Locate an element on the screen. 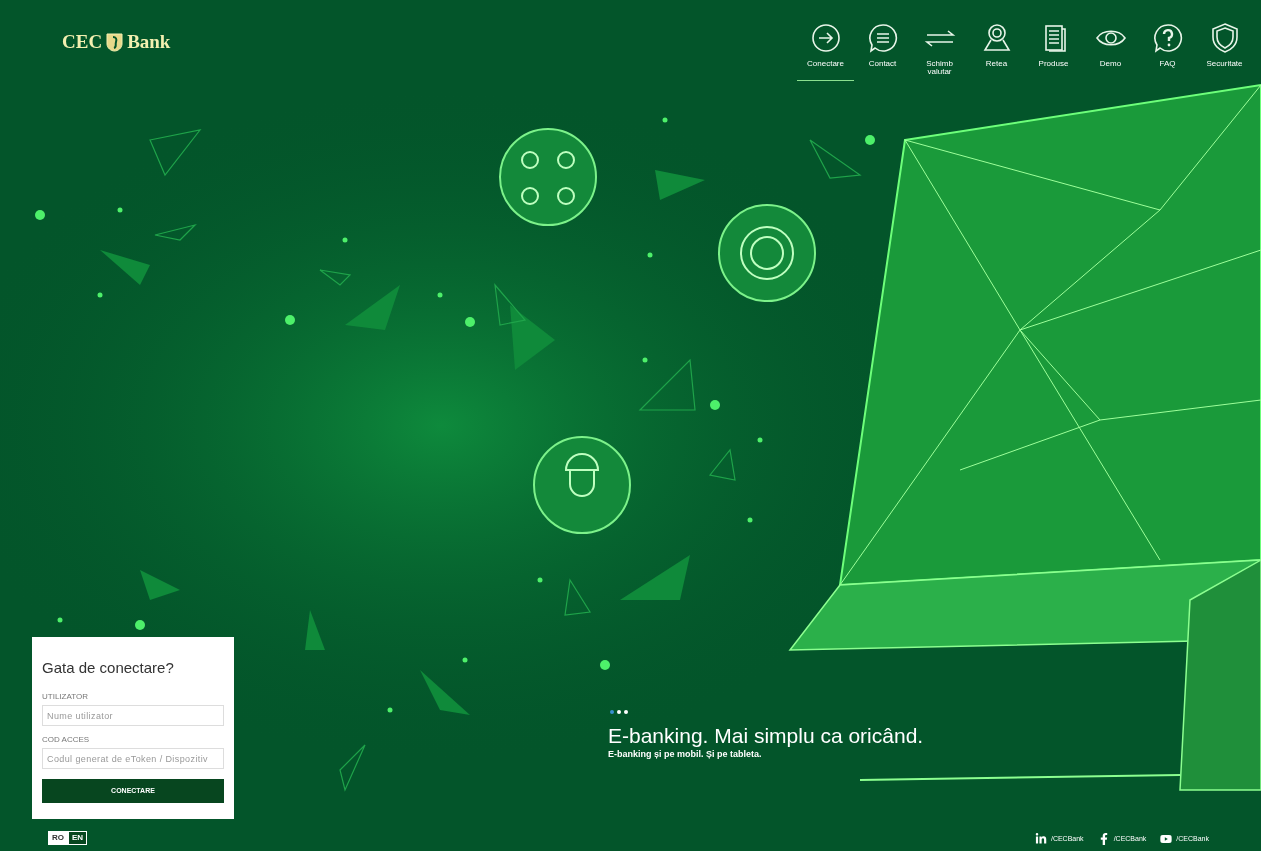  arrow-circle-icon is located at coordinates (825, 38).